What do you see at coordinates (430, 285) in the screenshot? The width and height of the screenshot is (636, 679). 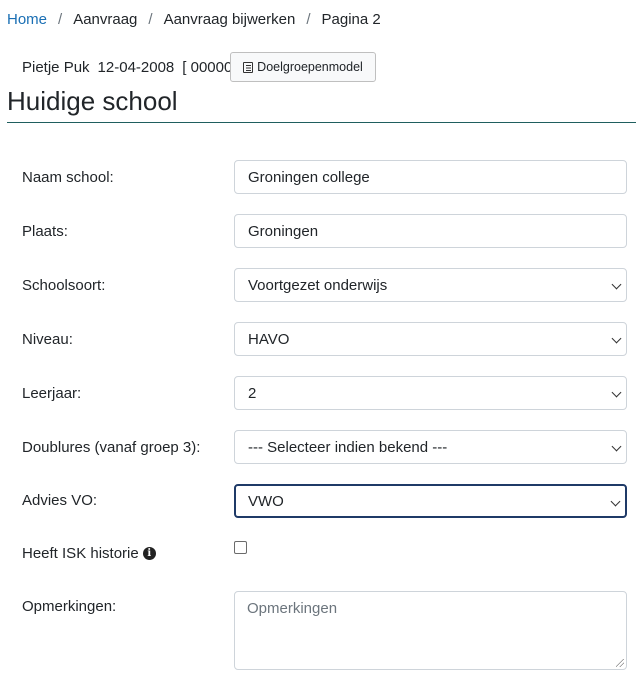 I see `schoolsoort-select: Voortgezet onderwijs` at bounding box center [430, 285].